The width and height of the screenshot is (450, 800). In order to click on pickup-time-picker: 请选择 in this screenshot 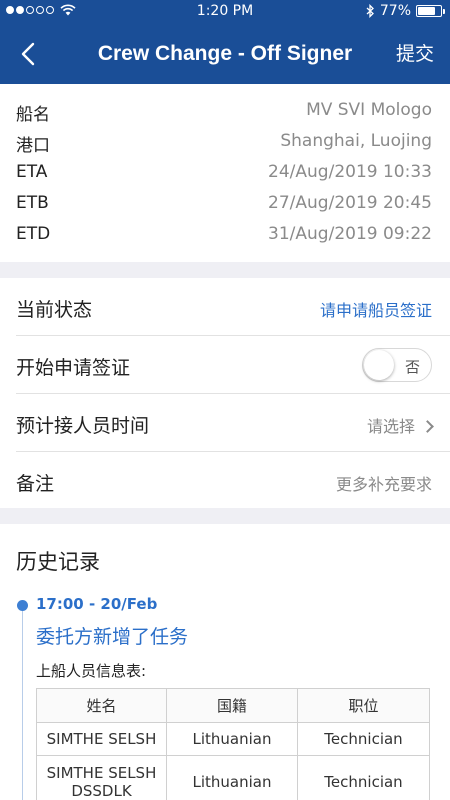, I will do `click(400, 425)`.